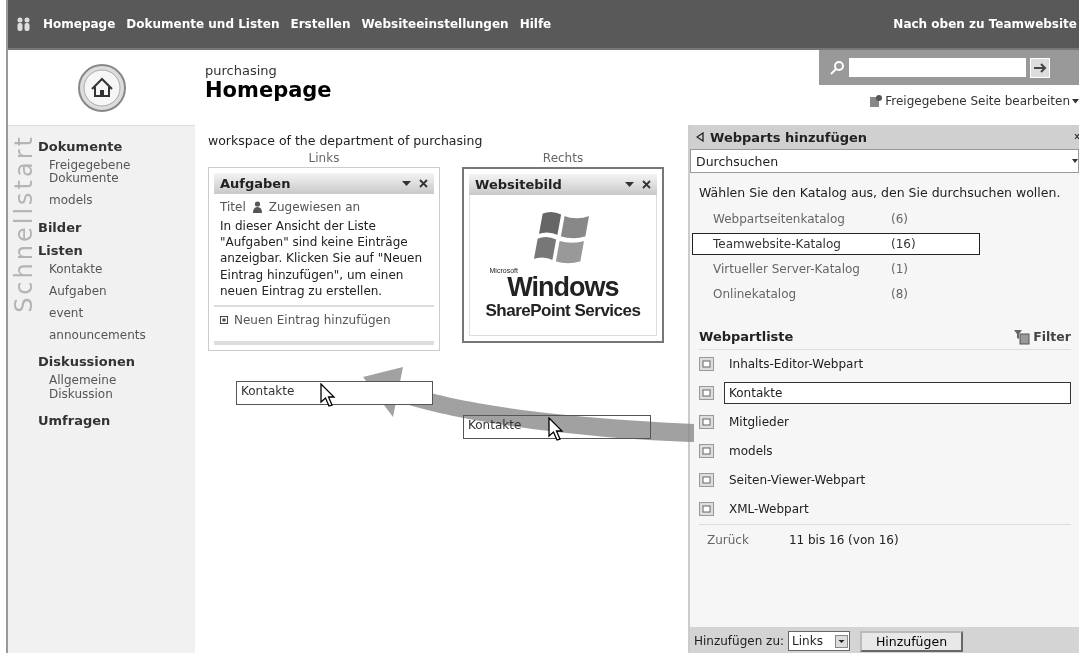 The height and width of the screenshot is (653, 1079). What do you see at coordinates (233, 207) in the screenshot?
I see `column-header: Titel` at bounding box center [233, 207].